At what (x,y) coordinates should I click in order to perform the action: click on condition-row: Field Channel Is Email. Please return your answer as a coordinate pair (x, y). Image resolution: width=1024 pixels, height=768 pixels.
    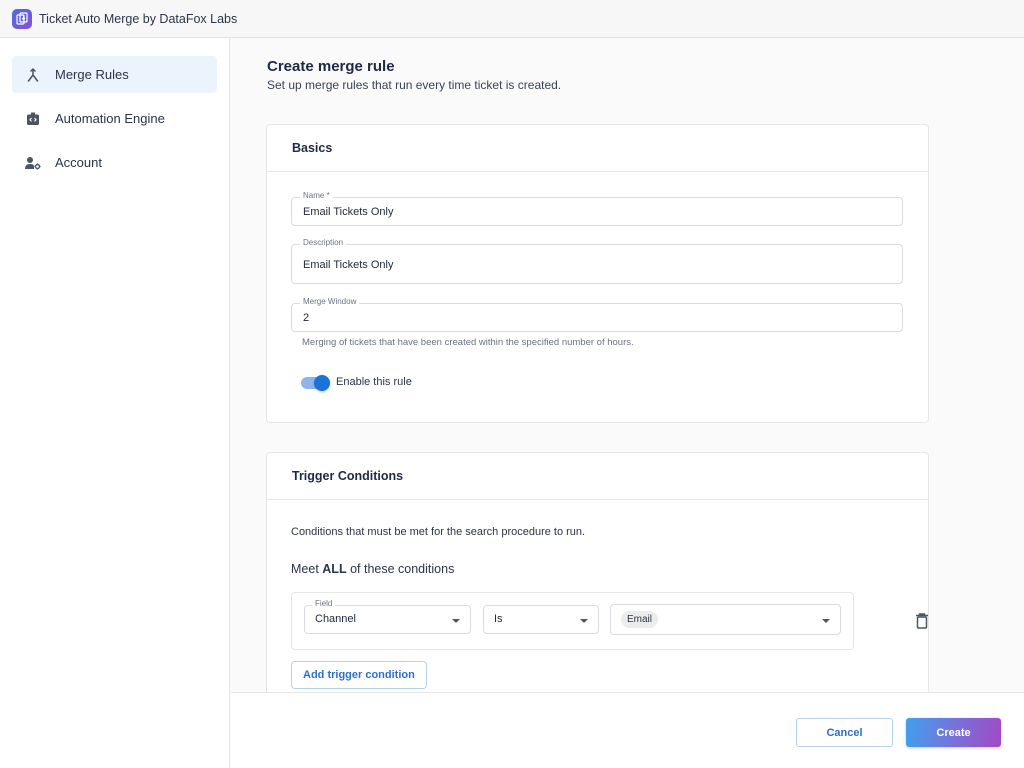
    Looking at the image, I should click on (572, 621).